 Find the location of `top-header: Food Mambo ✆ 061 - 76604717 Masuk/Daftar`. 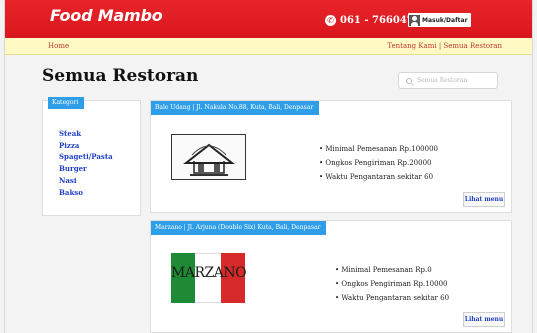

top-header: Food Mambo ✆ 061 - 76604717 Masuk/Daftar is located at coordinates (268, 19).